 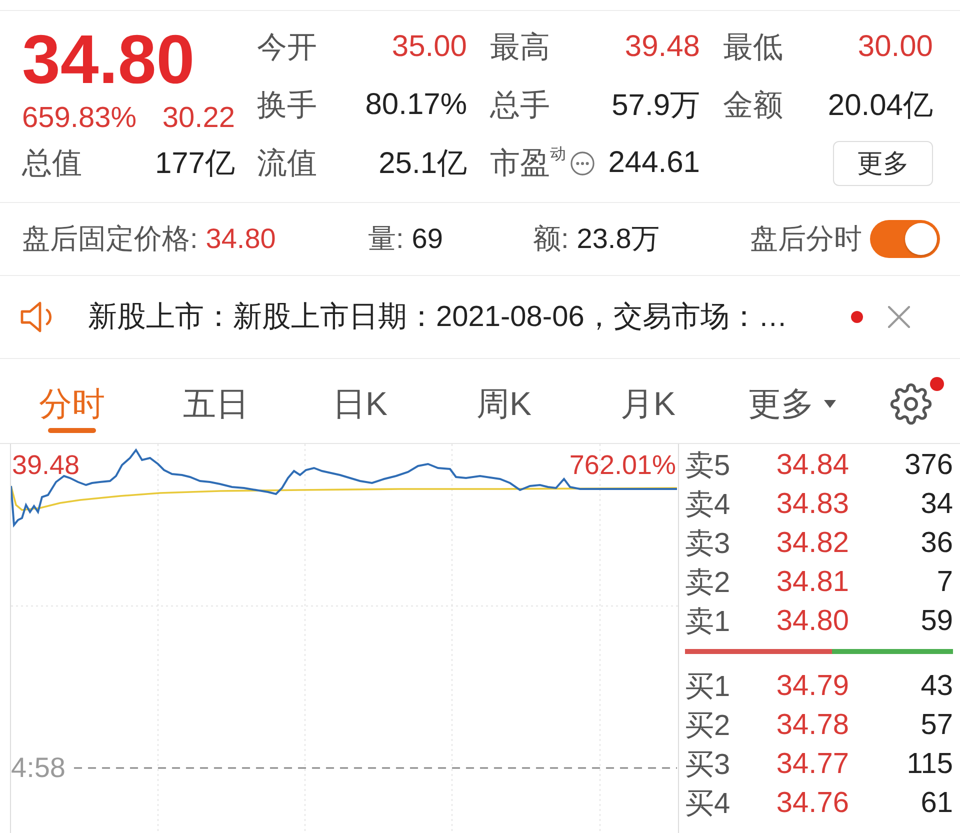 What do you see at coordinates (936, 543) in the screenshot?
I see `ask-volume: 36` at bounding box center [936, 543].